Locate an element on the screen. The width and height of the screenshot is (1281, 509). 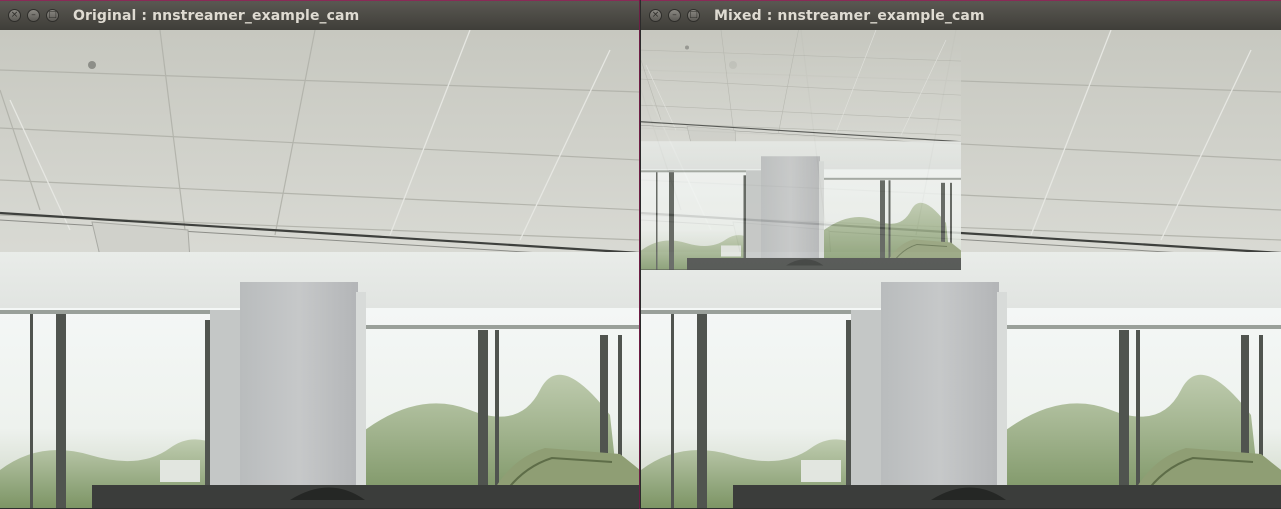
titlebar: × – □ Original : nnstreamer_example_cam is located at coordinates (319, 15).